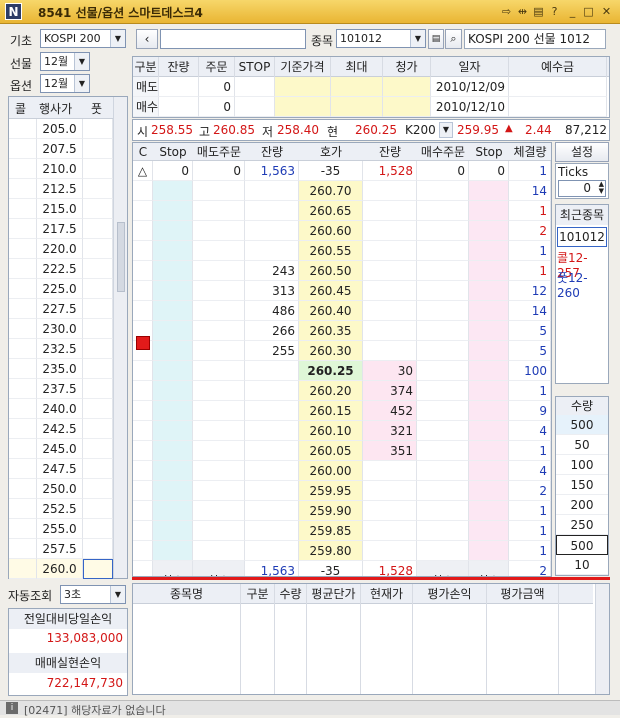 This screenshot has height=718, width=620. Describe the element at coordinates (65, 83) in the screenshot. I see `options-month-select: 12월 ▼` at that location.